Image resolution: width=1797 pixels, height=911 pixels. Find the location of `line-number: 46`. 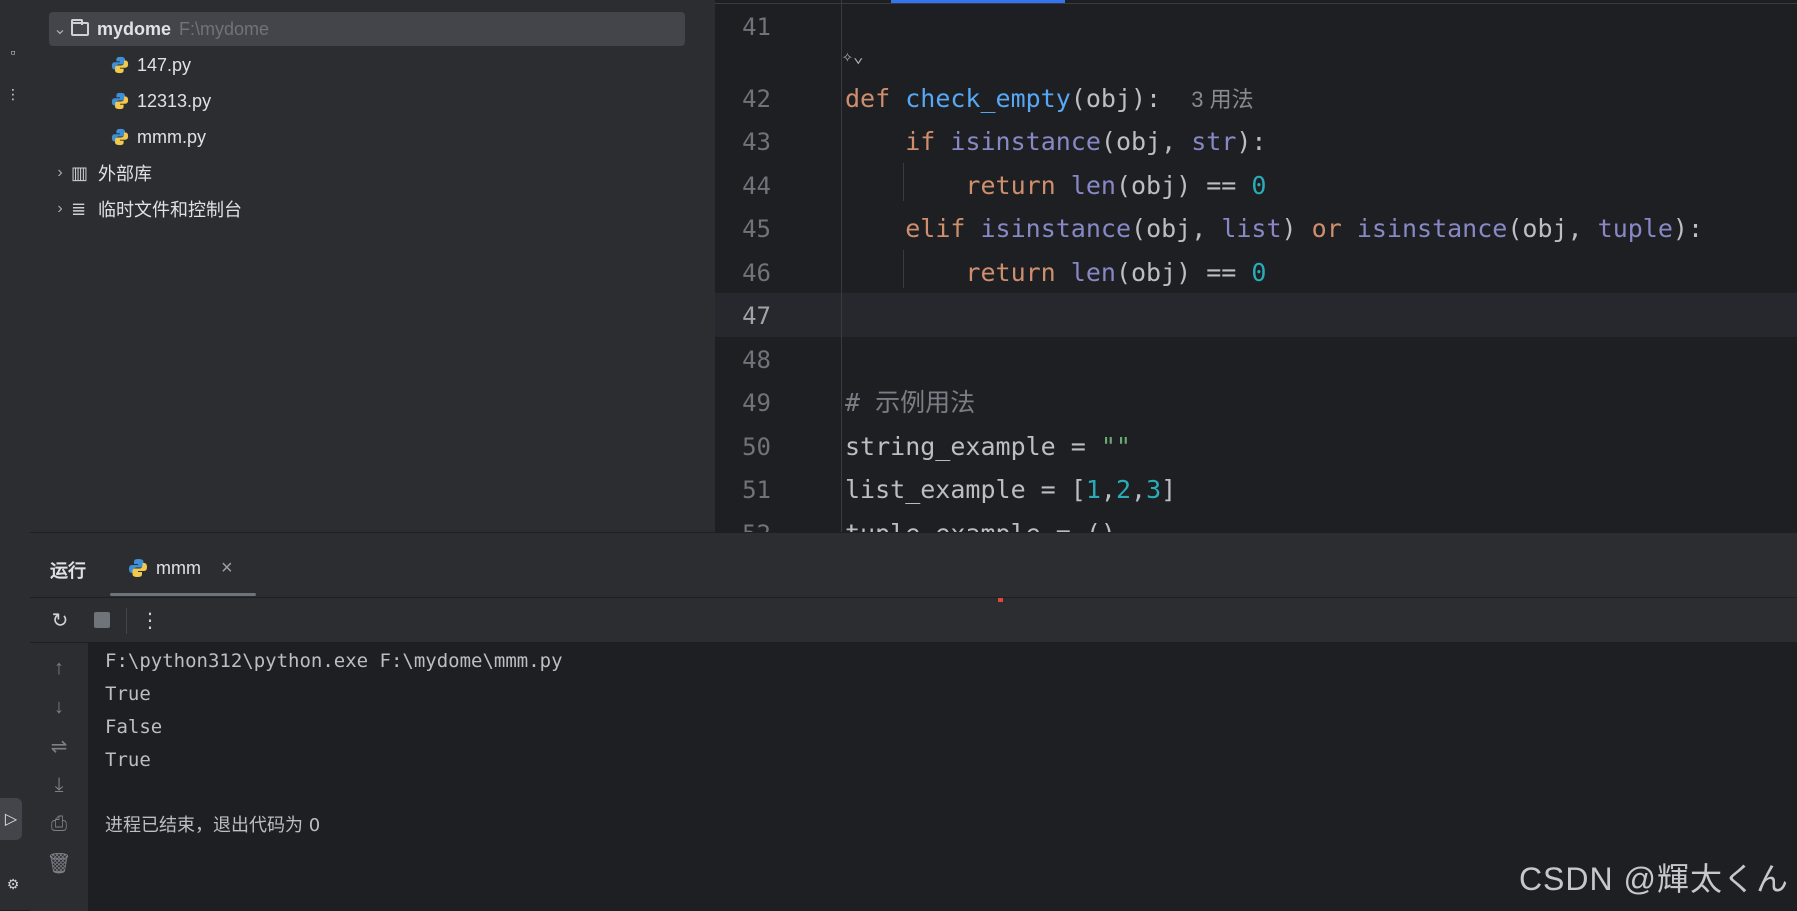

line-number: 46 is located at coordinates (756, 273).